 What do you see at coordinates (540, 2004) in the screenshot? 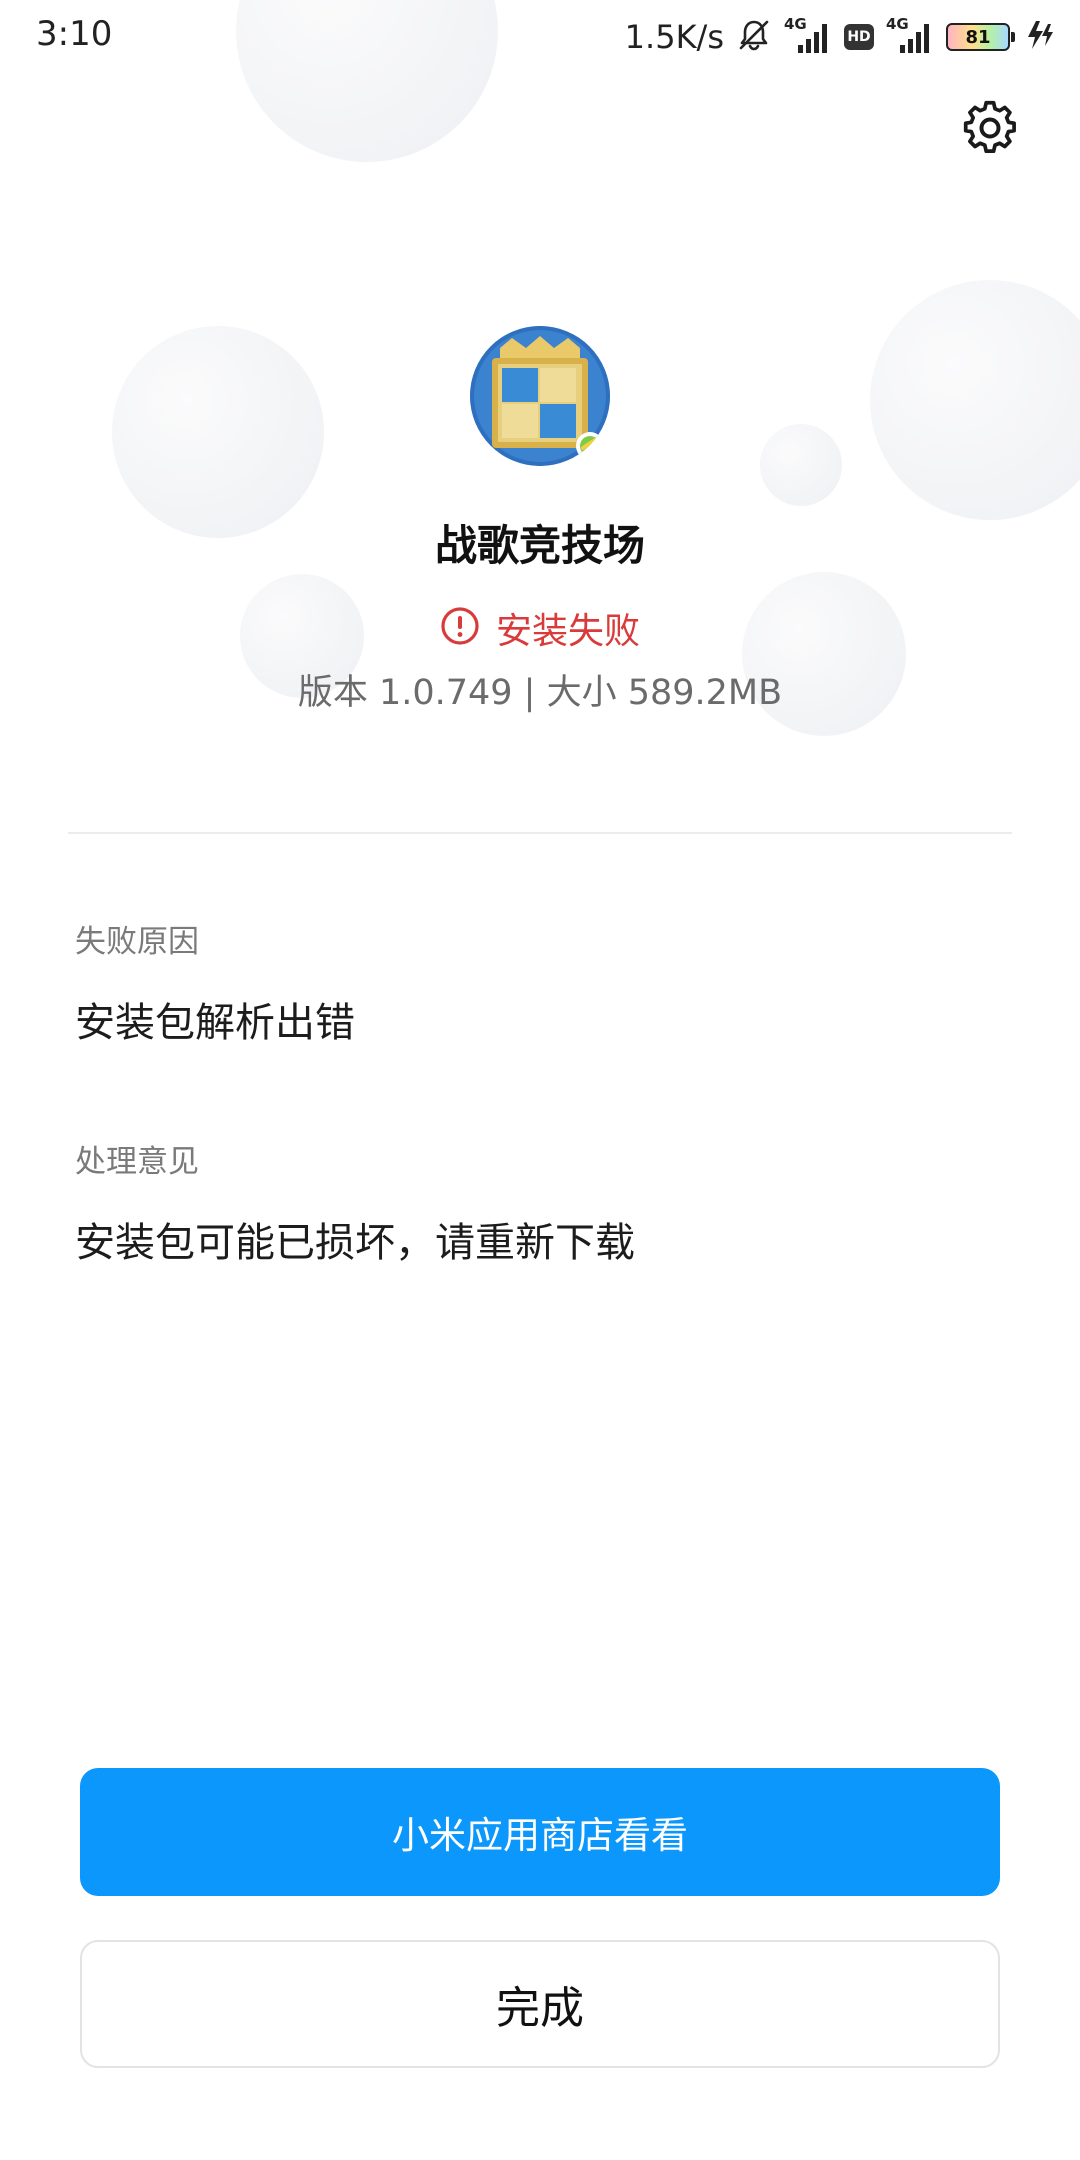
I see `done-button: 完成` at bounding box center [540, 2004].